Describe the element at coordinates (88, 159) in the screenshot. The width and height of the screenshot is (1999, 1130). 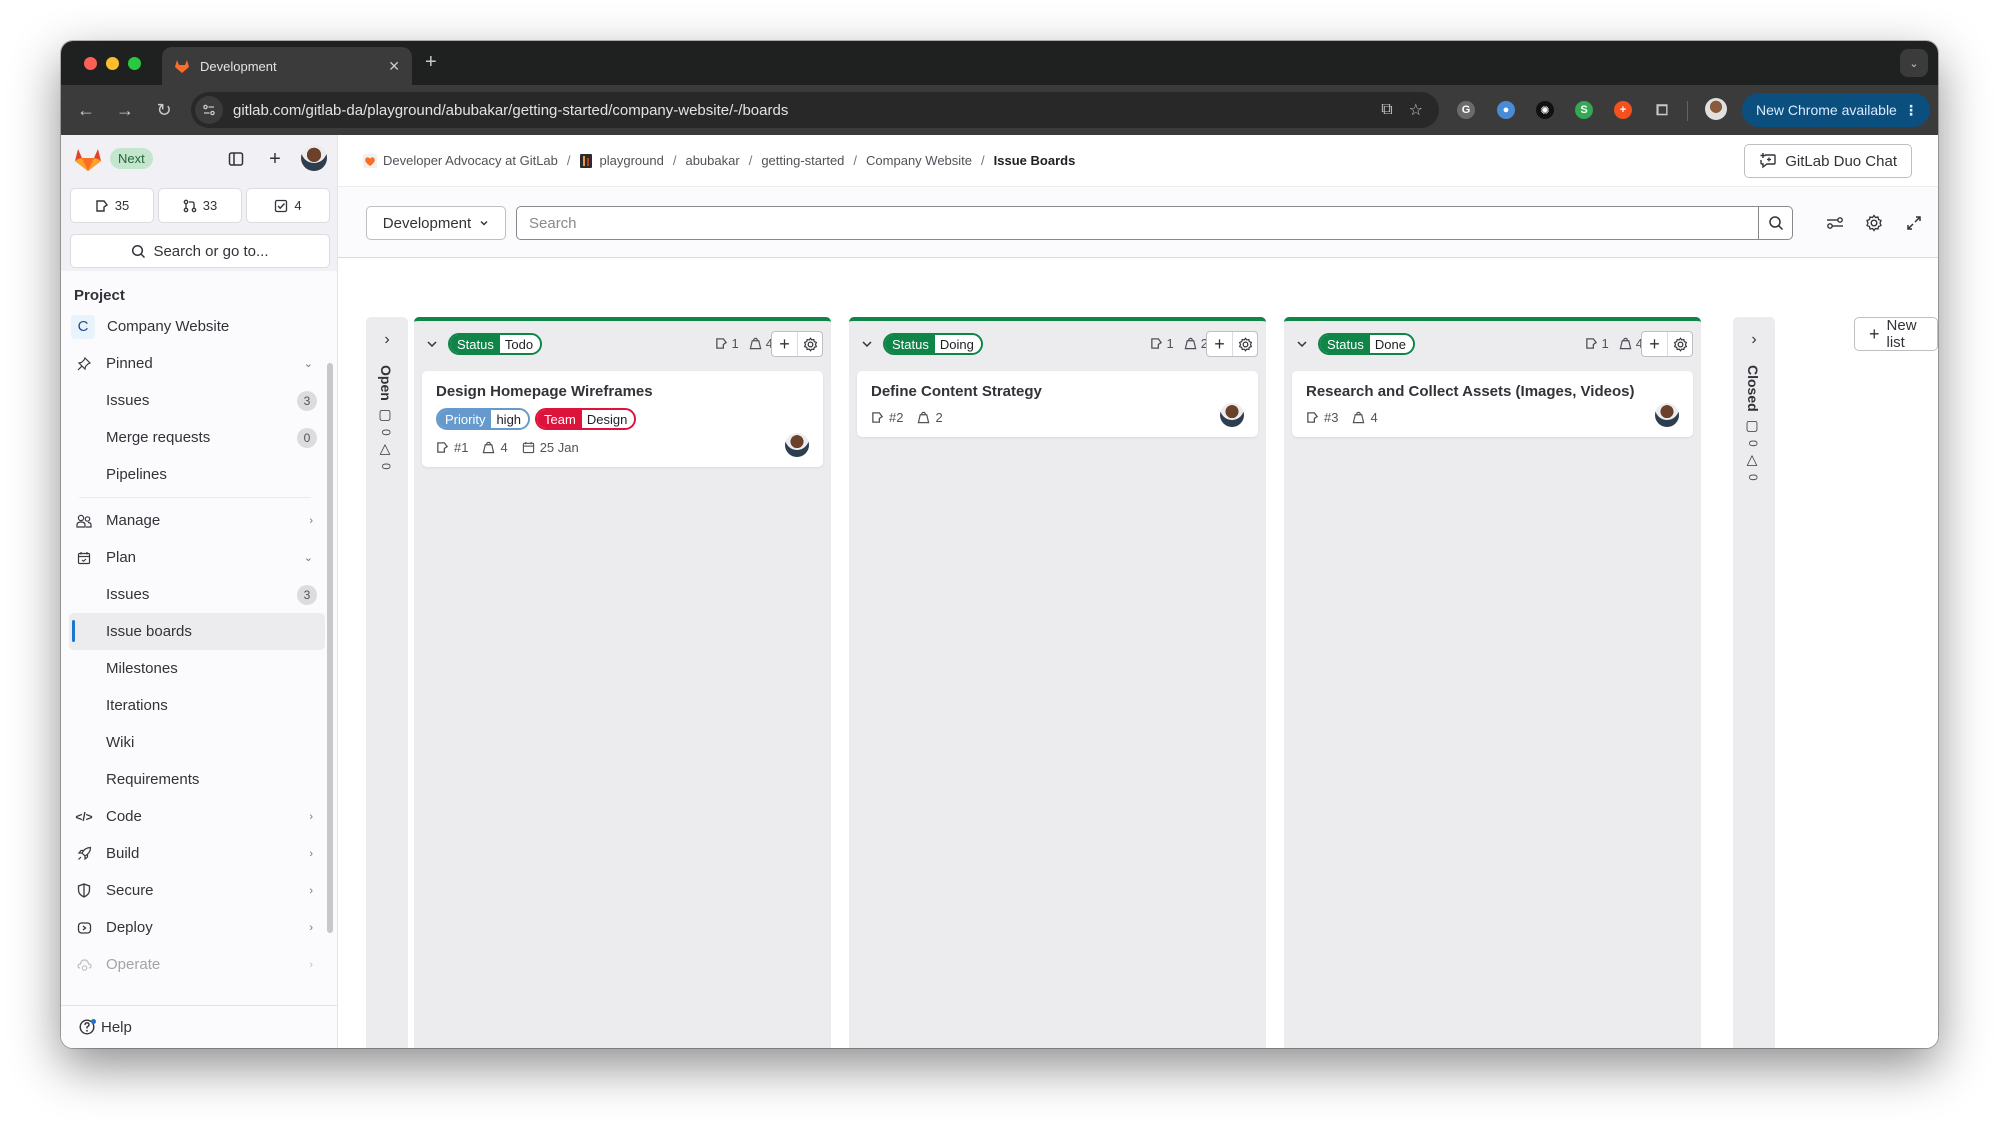
I see `gitlab-logo-icon` at that location.